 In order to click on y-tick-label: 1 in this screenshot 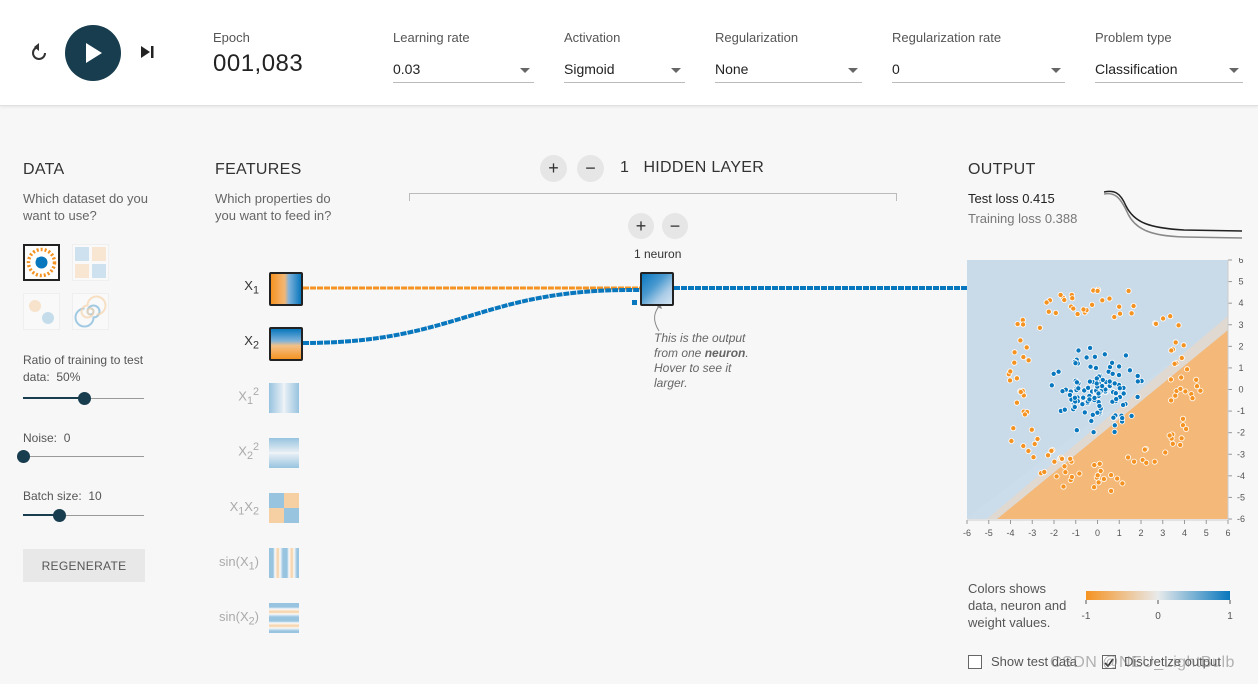, I will do `click(1240, 368)`.